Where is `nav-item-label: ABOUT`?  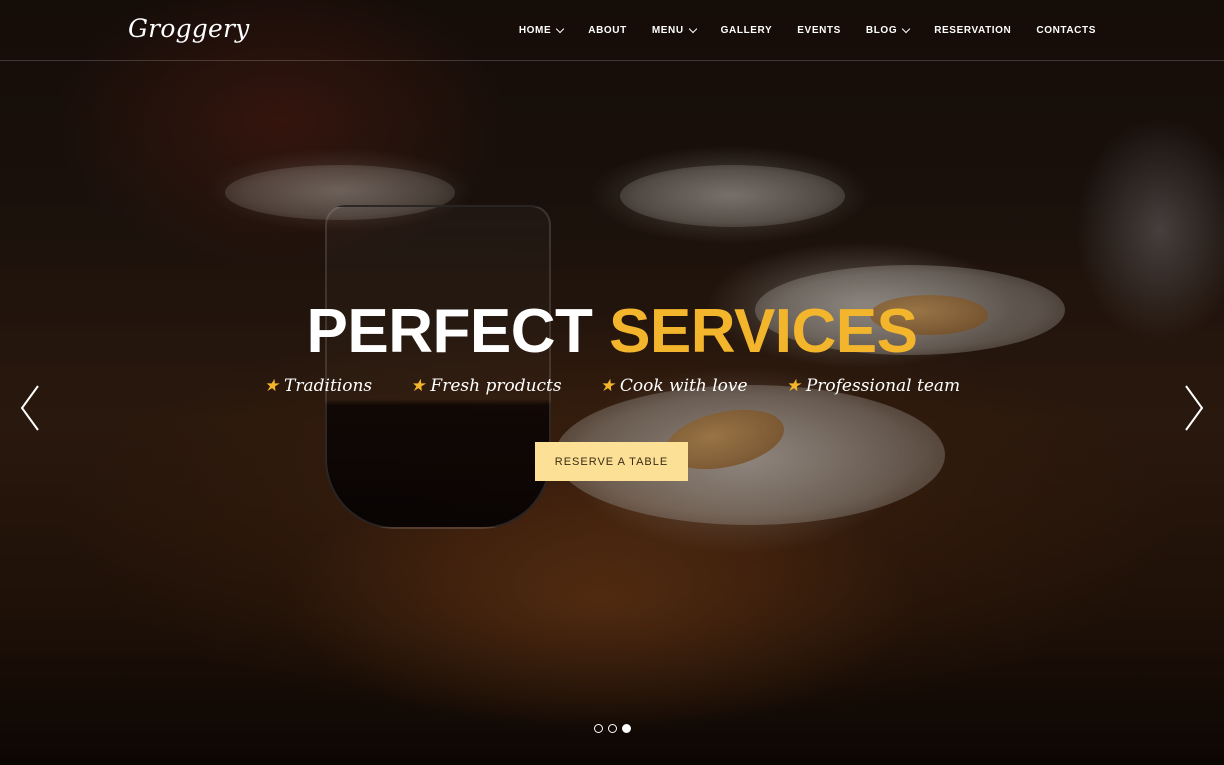 nav-item-label: ABOUT is located at coordinates (607, 30).